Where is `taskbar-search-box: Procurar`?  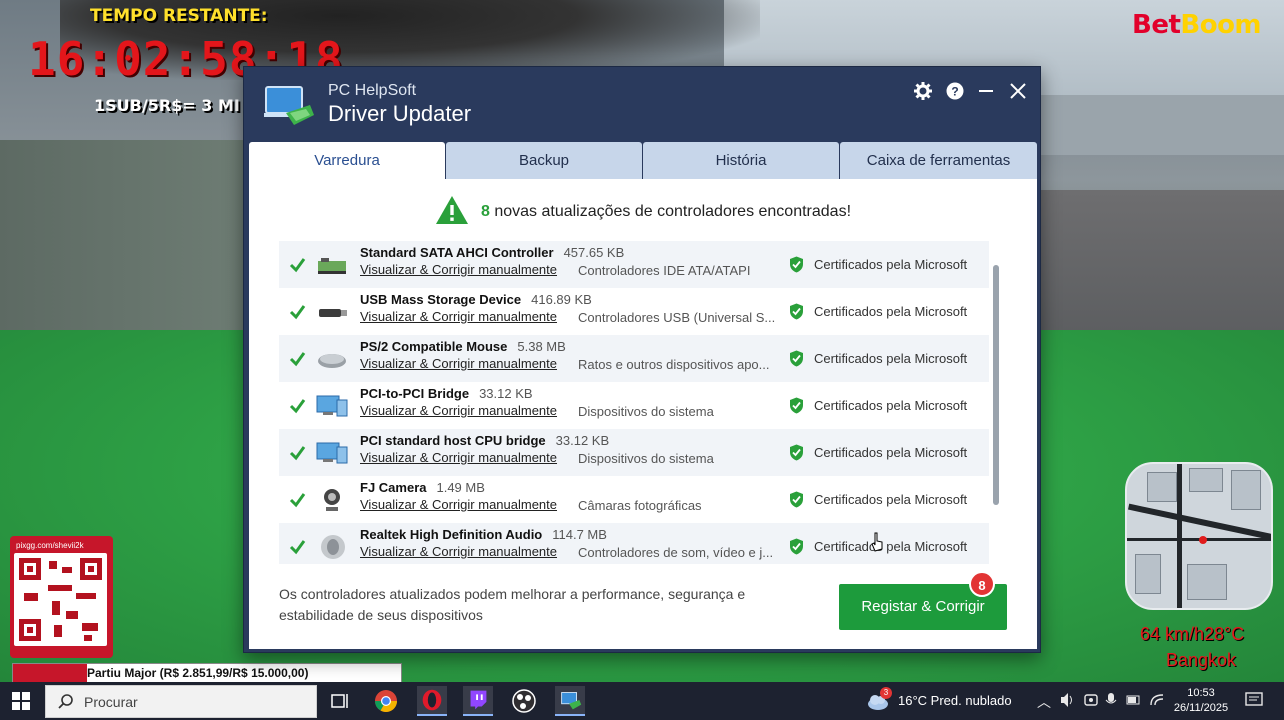 taskbar-search-box: Procurar is located at coordinates (181, 701).